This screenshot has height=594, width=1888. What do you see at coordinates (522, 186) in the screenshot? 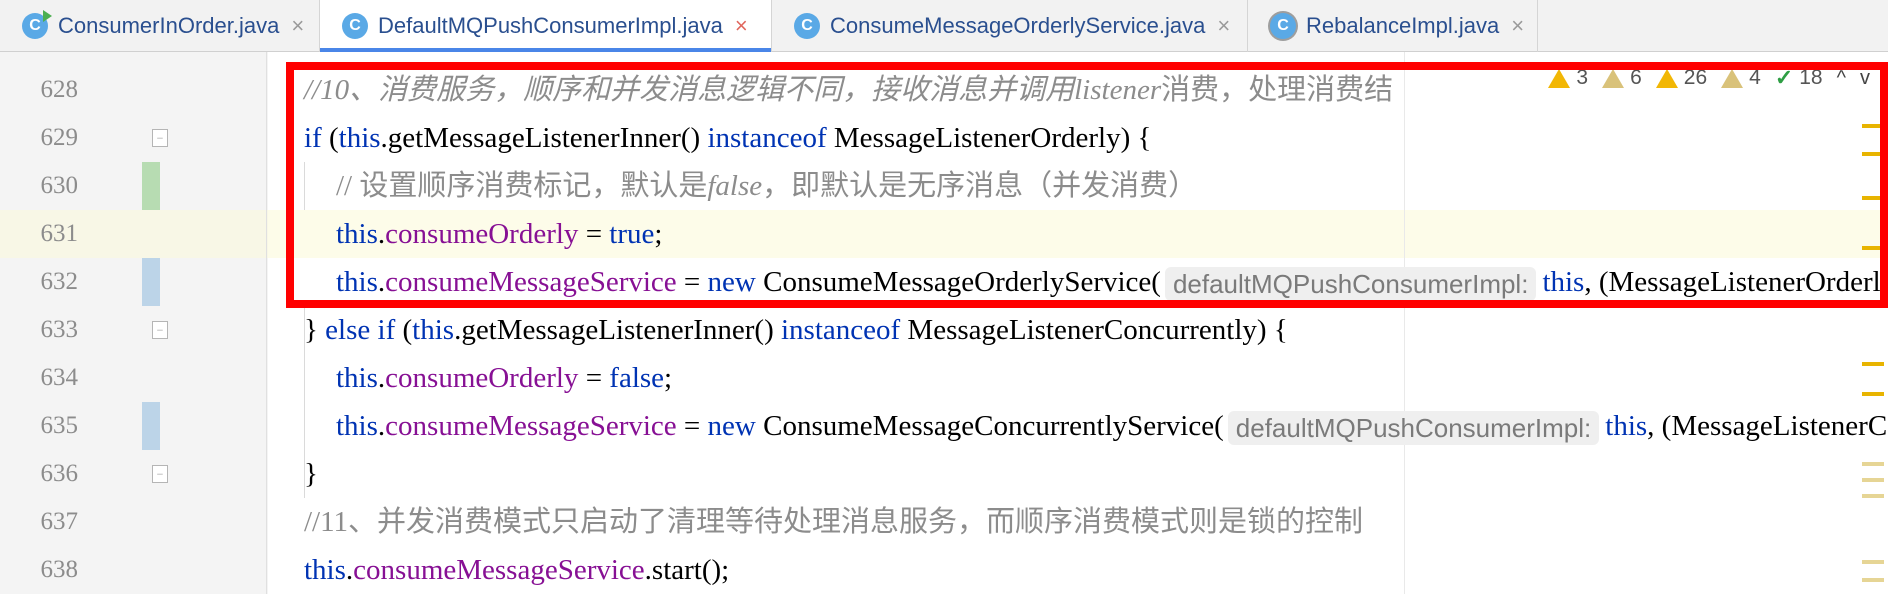
I see `comment-text: // 设置顺序消费标记，默认是` at bounding box center [522, 186].